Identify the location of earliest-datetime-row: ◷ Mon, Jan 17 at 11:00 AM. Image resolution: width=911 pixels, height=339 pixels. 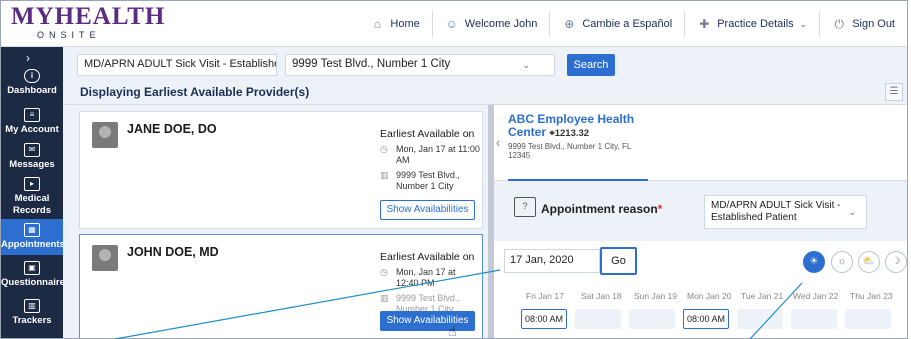
(430, 155).